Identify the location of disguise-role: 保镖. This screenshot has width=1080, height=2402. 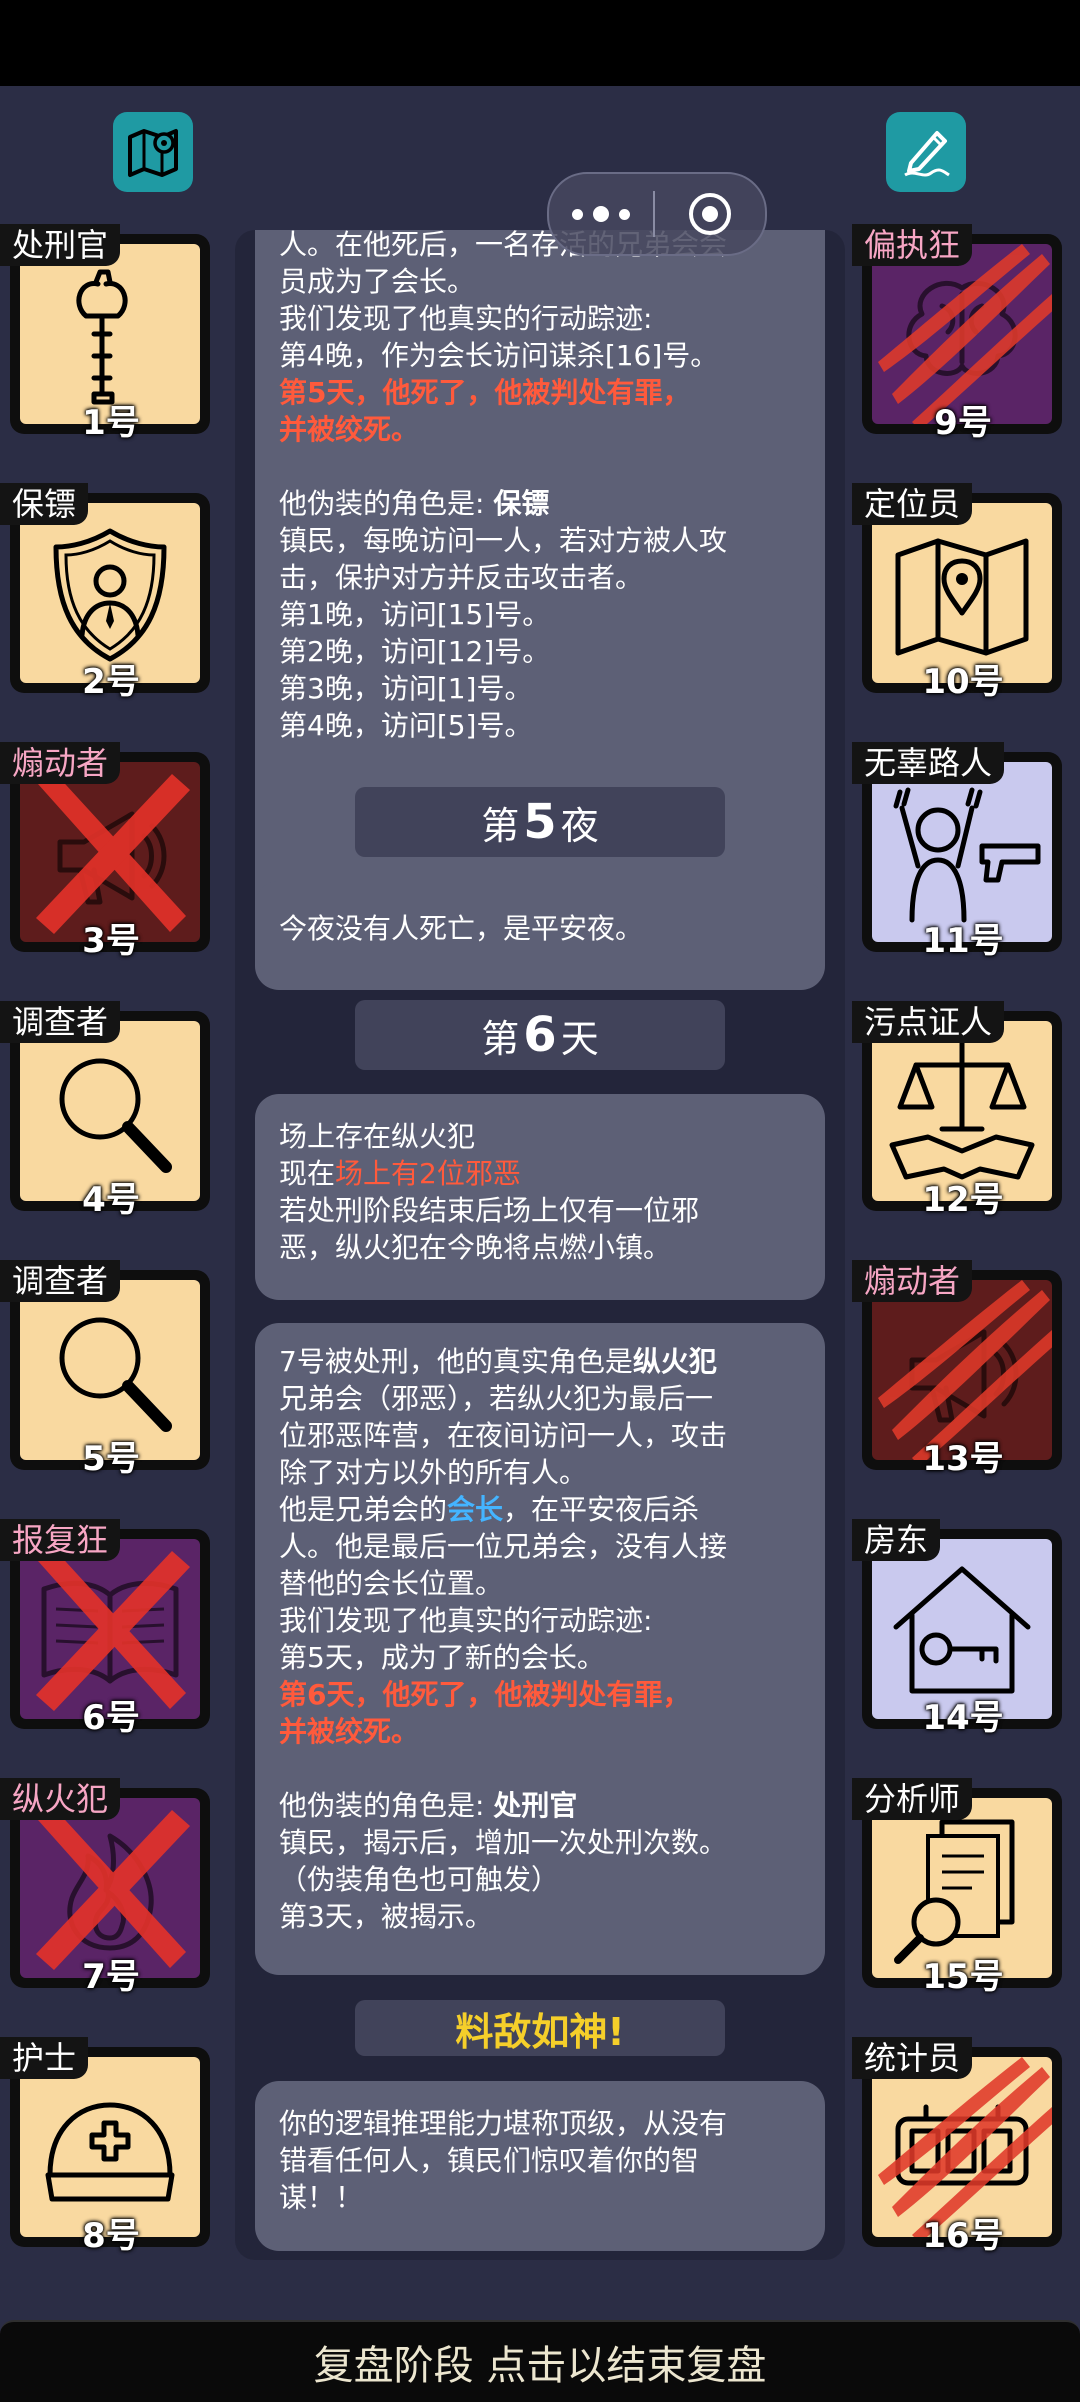
(521, 503).